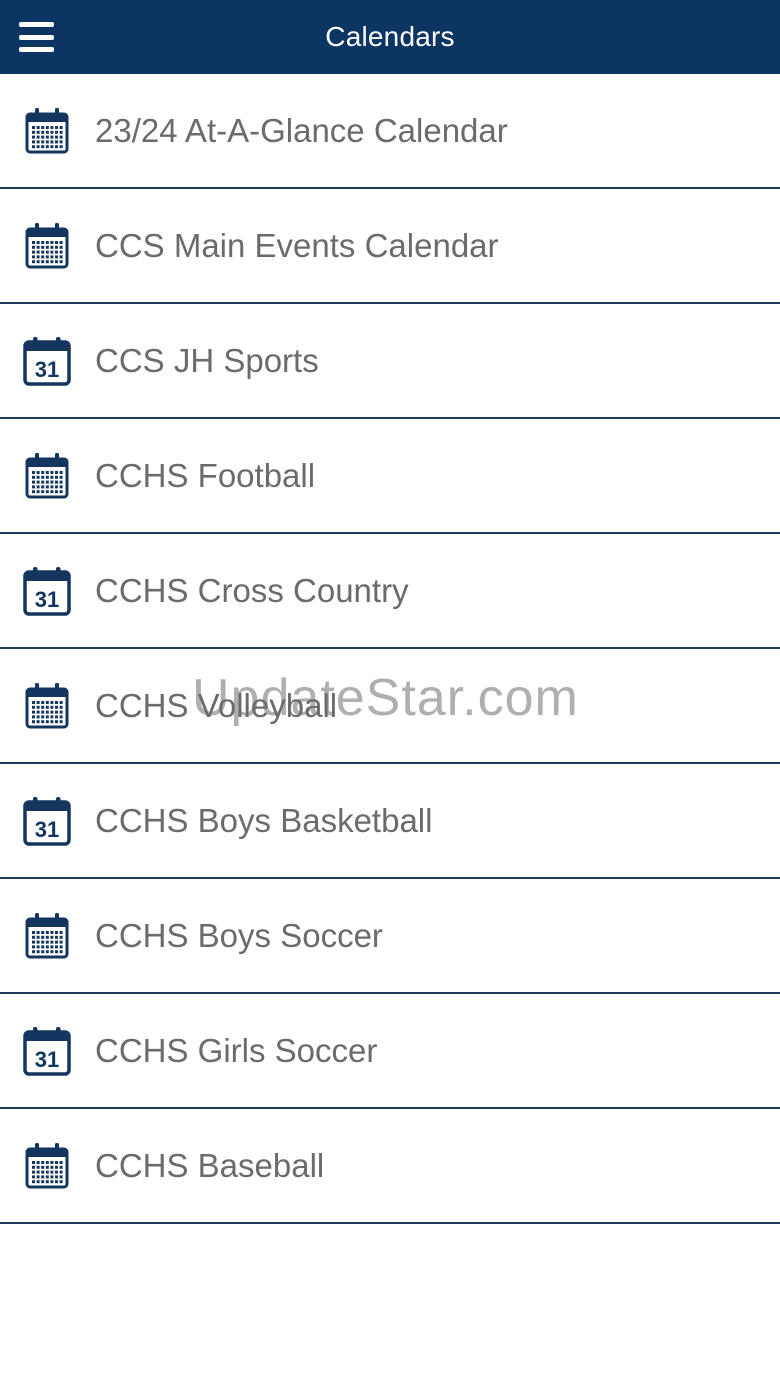 The width and height of the screenshot is (780, 1387). I want to click on calendar-label: CCHS Cross Country, so click(252, 590).